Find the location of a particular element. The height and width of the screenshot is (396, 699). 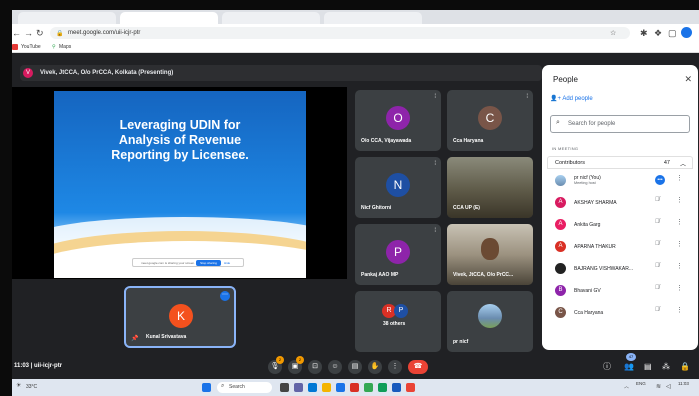

wifi-icon: ≋ is located at coordinates (658, 386).